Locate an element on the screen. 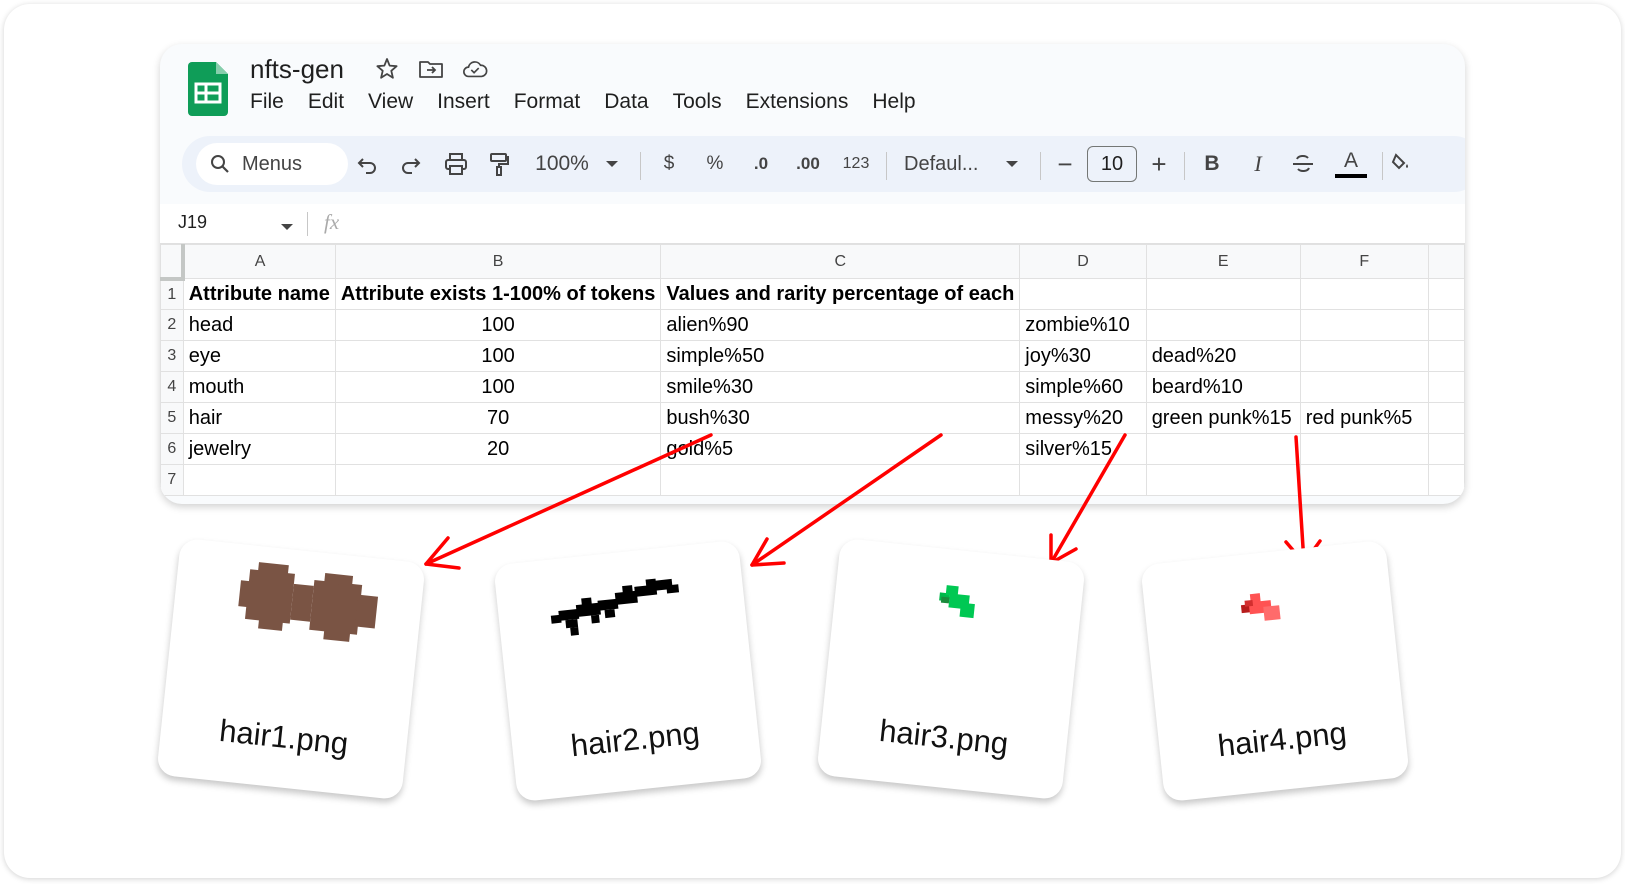  hair2-card: hair2.png is located at coordinates (628, 671).